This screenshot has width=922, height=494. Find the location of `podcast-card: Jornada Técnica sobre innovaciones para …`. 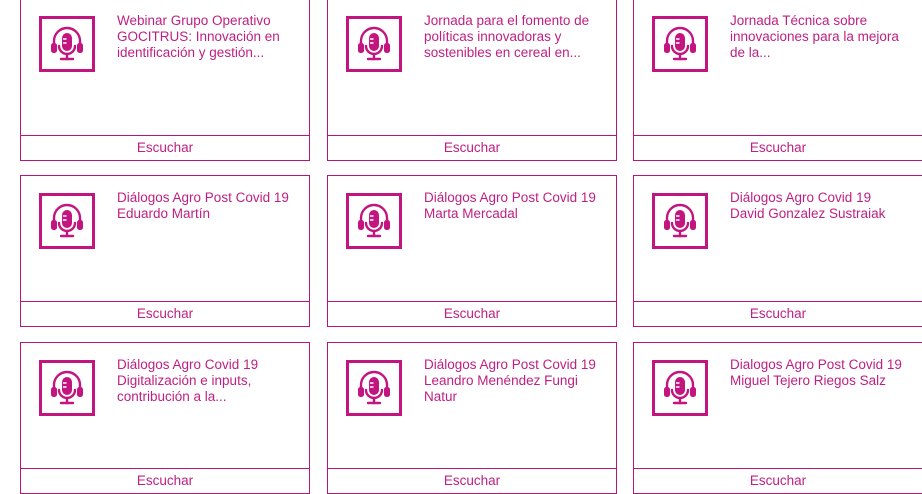

podcast-card: Jornada Técnica sobre innovaciones para … is located at coordinates (777, 80).